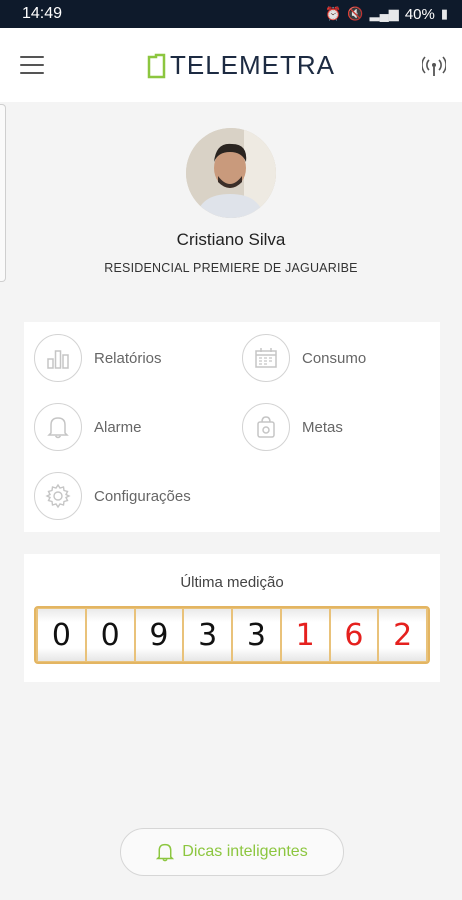 The height and width of the screenshot is (900, 462). Describe the element at coordinates (232, 635) in the screenshot. I see `meter-odometer: 0 0 9 3 3 1 6 2` at that location.